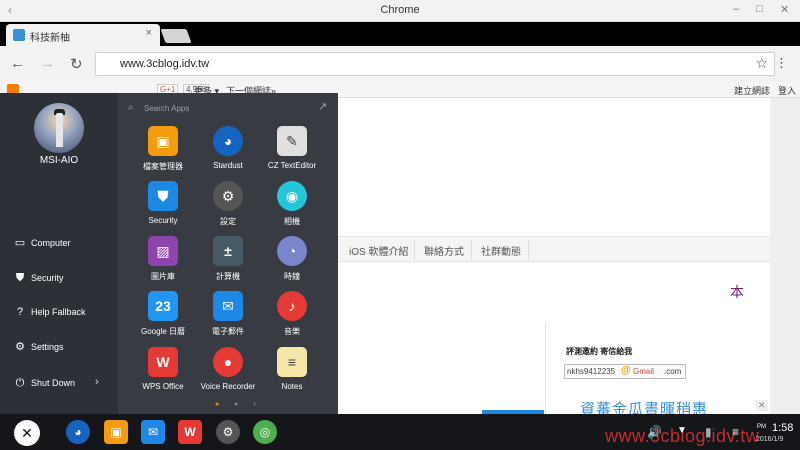  What do you see at coordinates (787, 90) in the screenshot?
I see `login-link: 登入` at bounding box center [787, 90].